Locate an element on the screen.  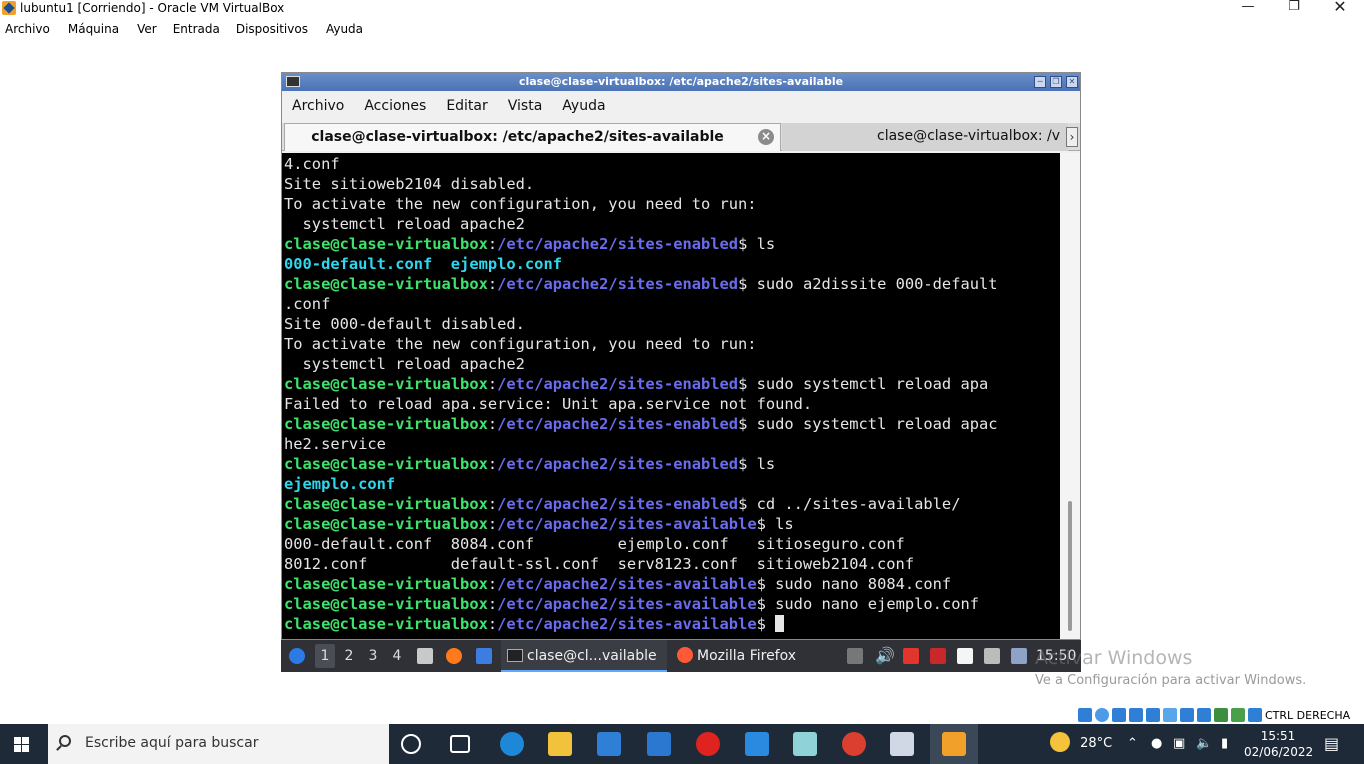
volume-icon: 🔊 is located at coordinates (885, 656).